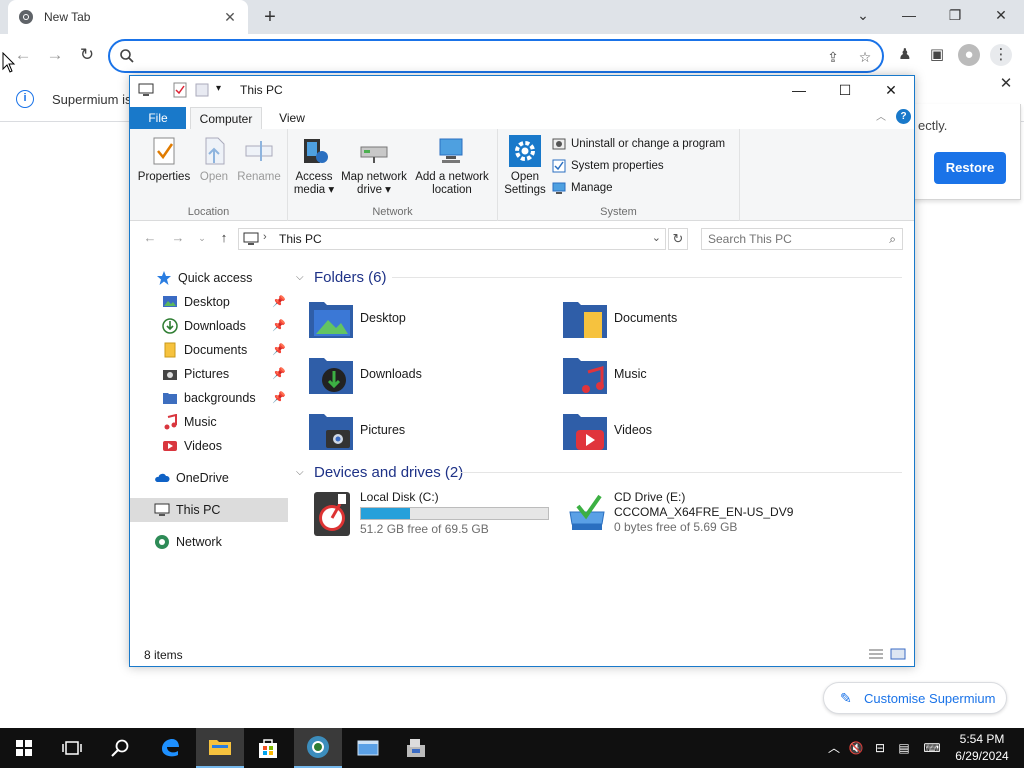  What do you see at coordinates (209, 326) in the screenshot?
I see `nav-downloads: Downloads 📌` at bounding box center [209, 326].